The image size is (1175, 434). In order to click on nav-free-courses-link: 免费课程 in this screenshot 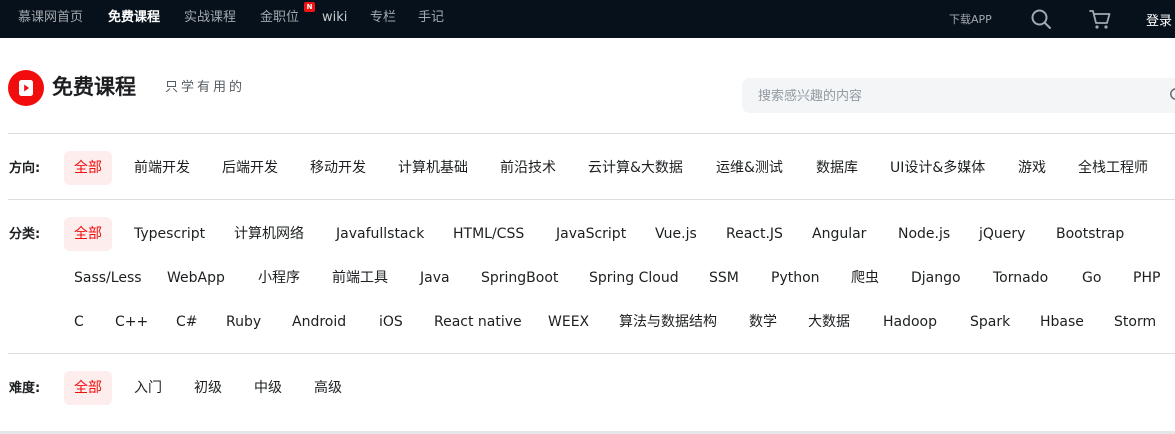, I will do `click(134, 18)`.